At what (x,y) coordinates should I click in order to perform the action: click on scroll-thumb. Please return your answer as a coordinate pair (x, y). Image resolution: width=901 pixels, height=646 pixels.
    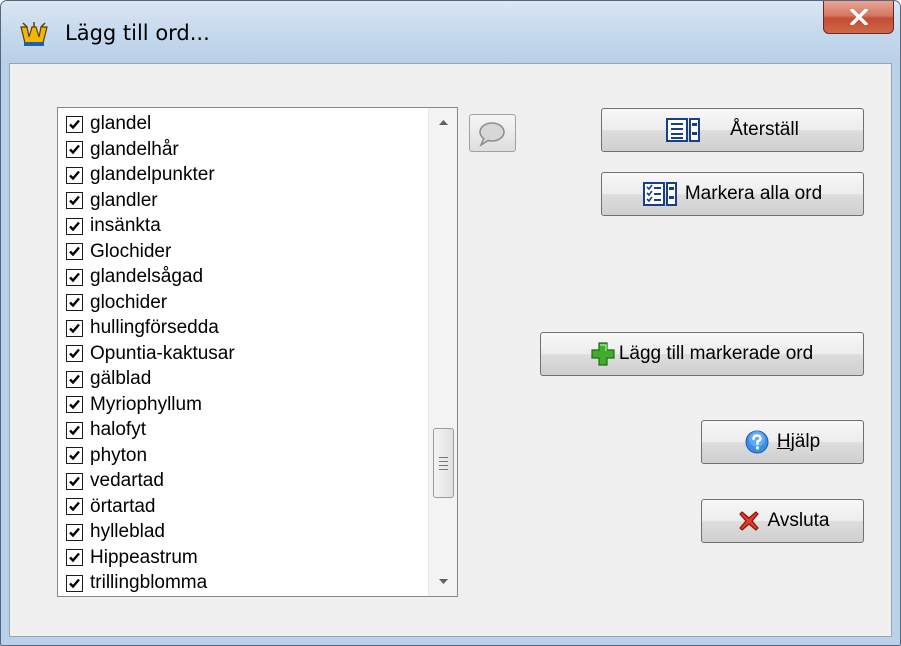
    Looking at the image, I should click on (443, 463).